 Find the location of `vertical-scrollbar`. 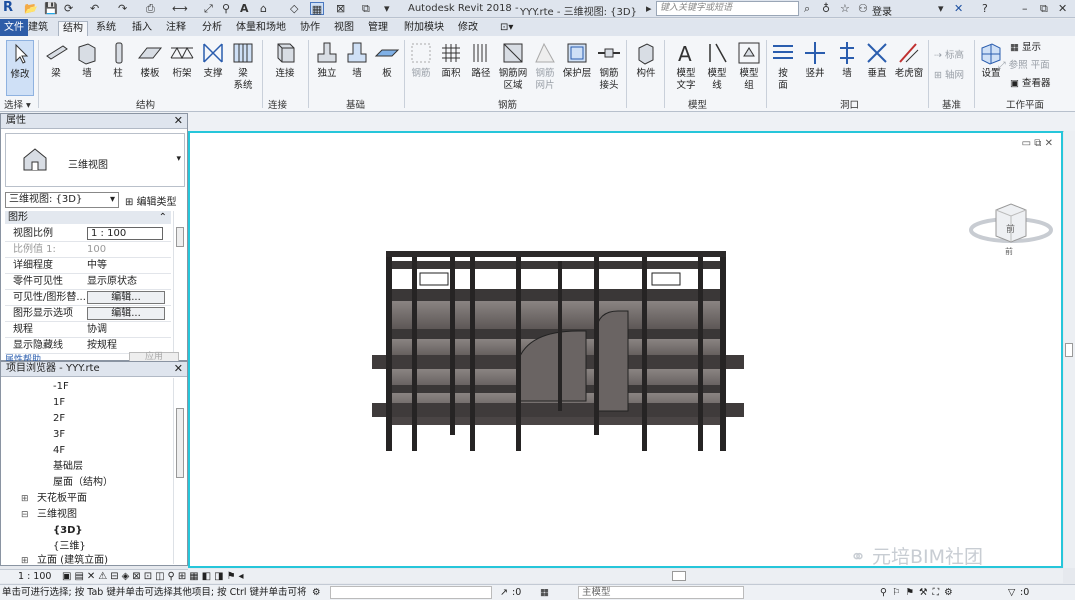

vertical-scrollbar is located at coordinates (1069, 349).